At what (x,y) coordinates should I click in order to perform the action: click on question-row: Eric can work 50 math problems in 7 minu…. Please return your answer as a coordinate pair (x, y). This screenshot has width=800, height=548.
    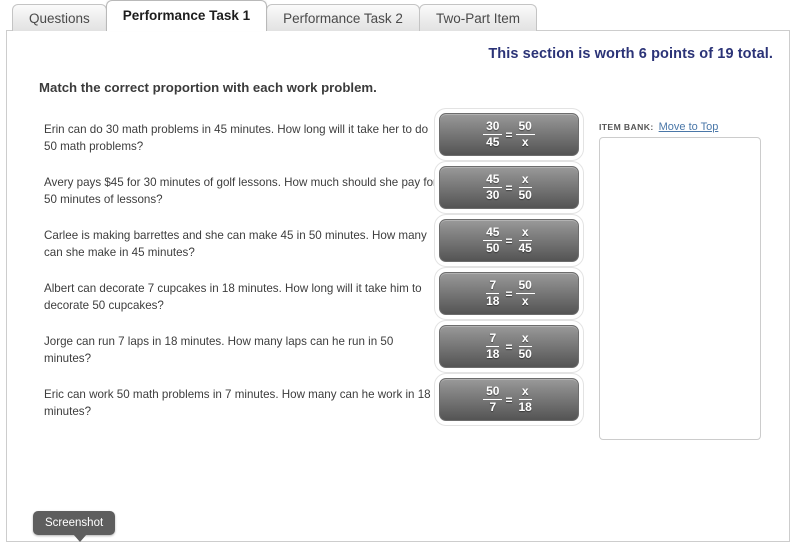
    Looking at the image, I should click on (299, 404).